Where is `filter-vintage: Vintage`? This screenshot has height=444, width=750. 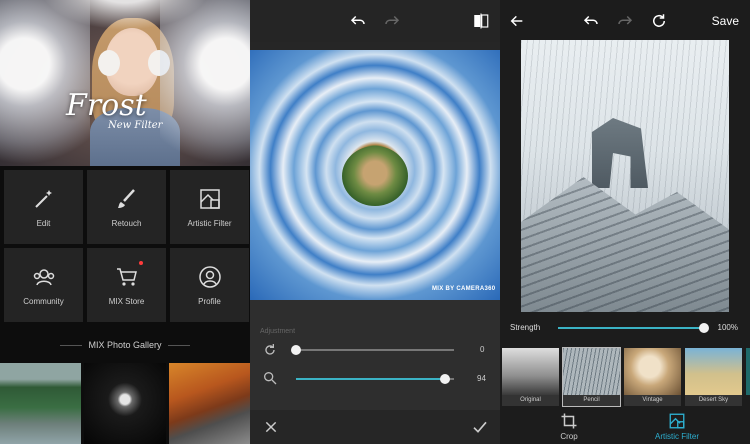 filter-vintage: Vintage is located at coordinates (652, 377).